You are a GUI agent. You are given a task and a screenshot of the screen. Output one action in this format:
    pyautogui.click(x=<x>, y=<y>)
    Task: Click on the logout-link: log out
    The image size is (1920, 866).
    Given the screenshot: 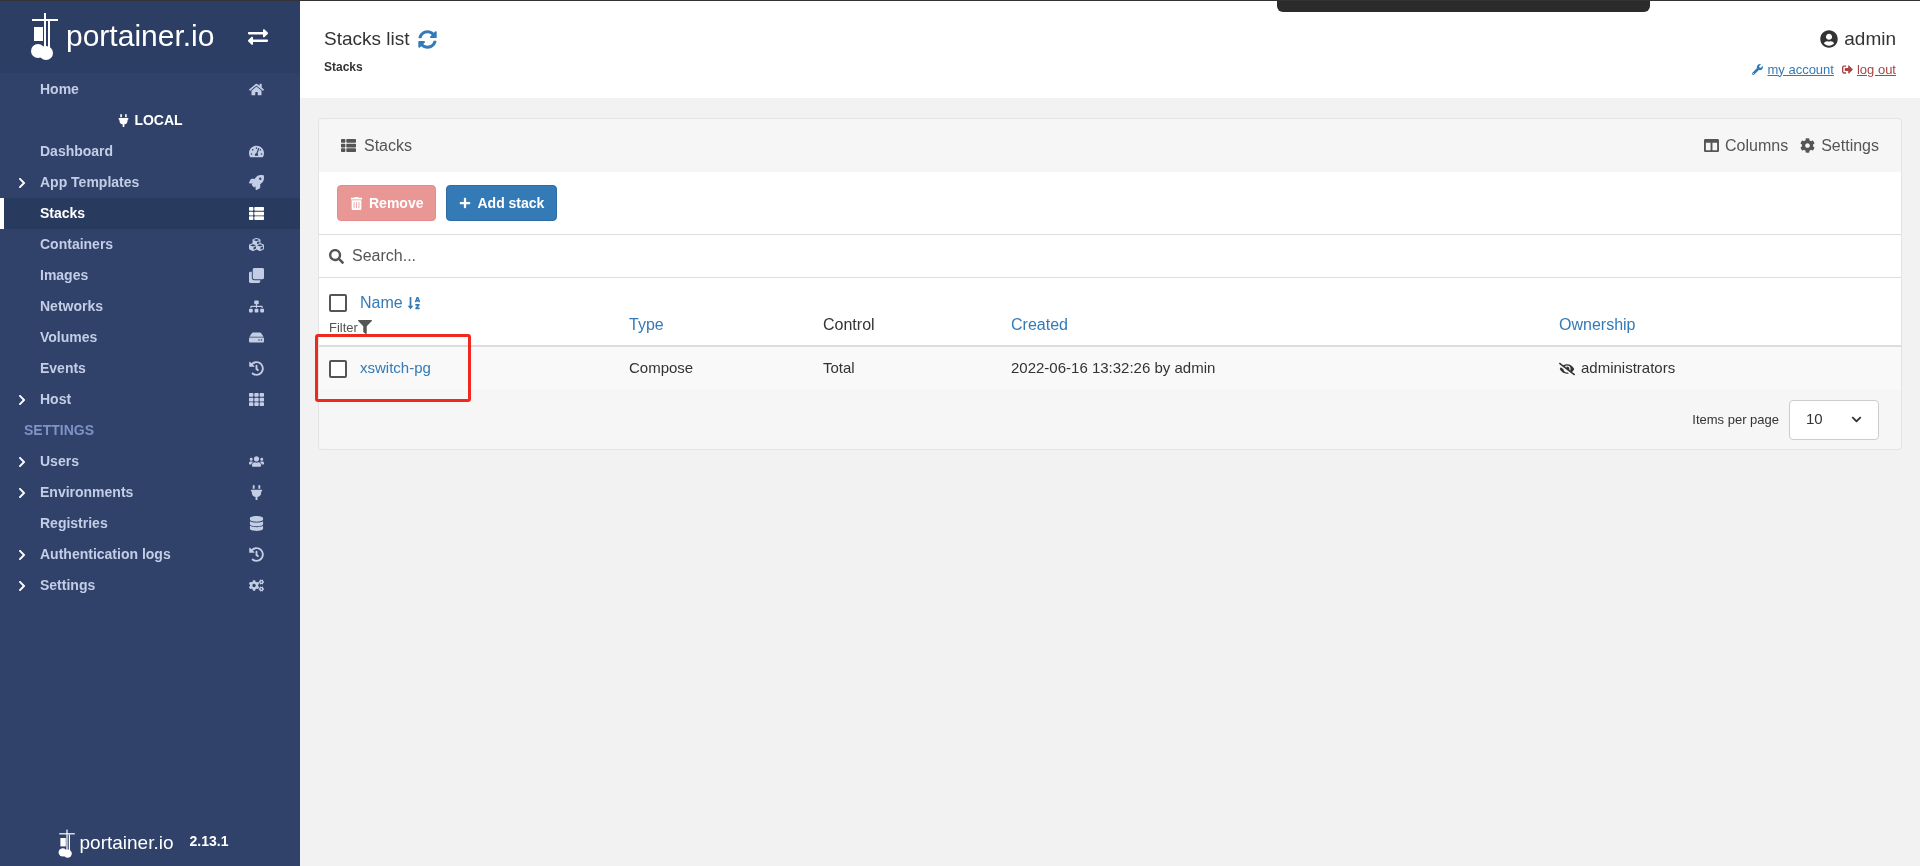 What is the action you would take?
    pyautogui.click(x=1868, y=69)
    